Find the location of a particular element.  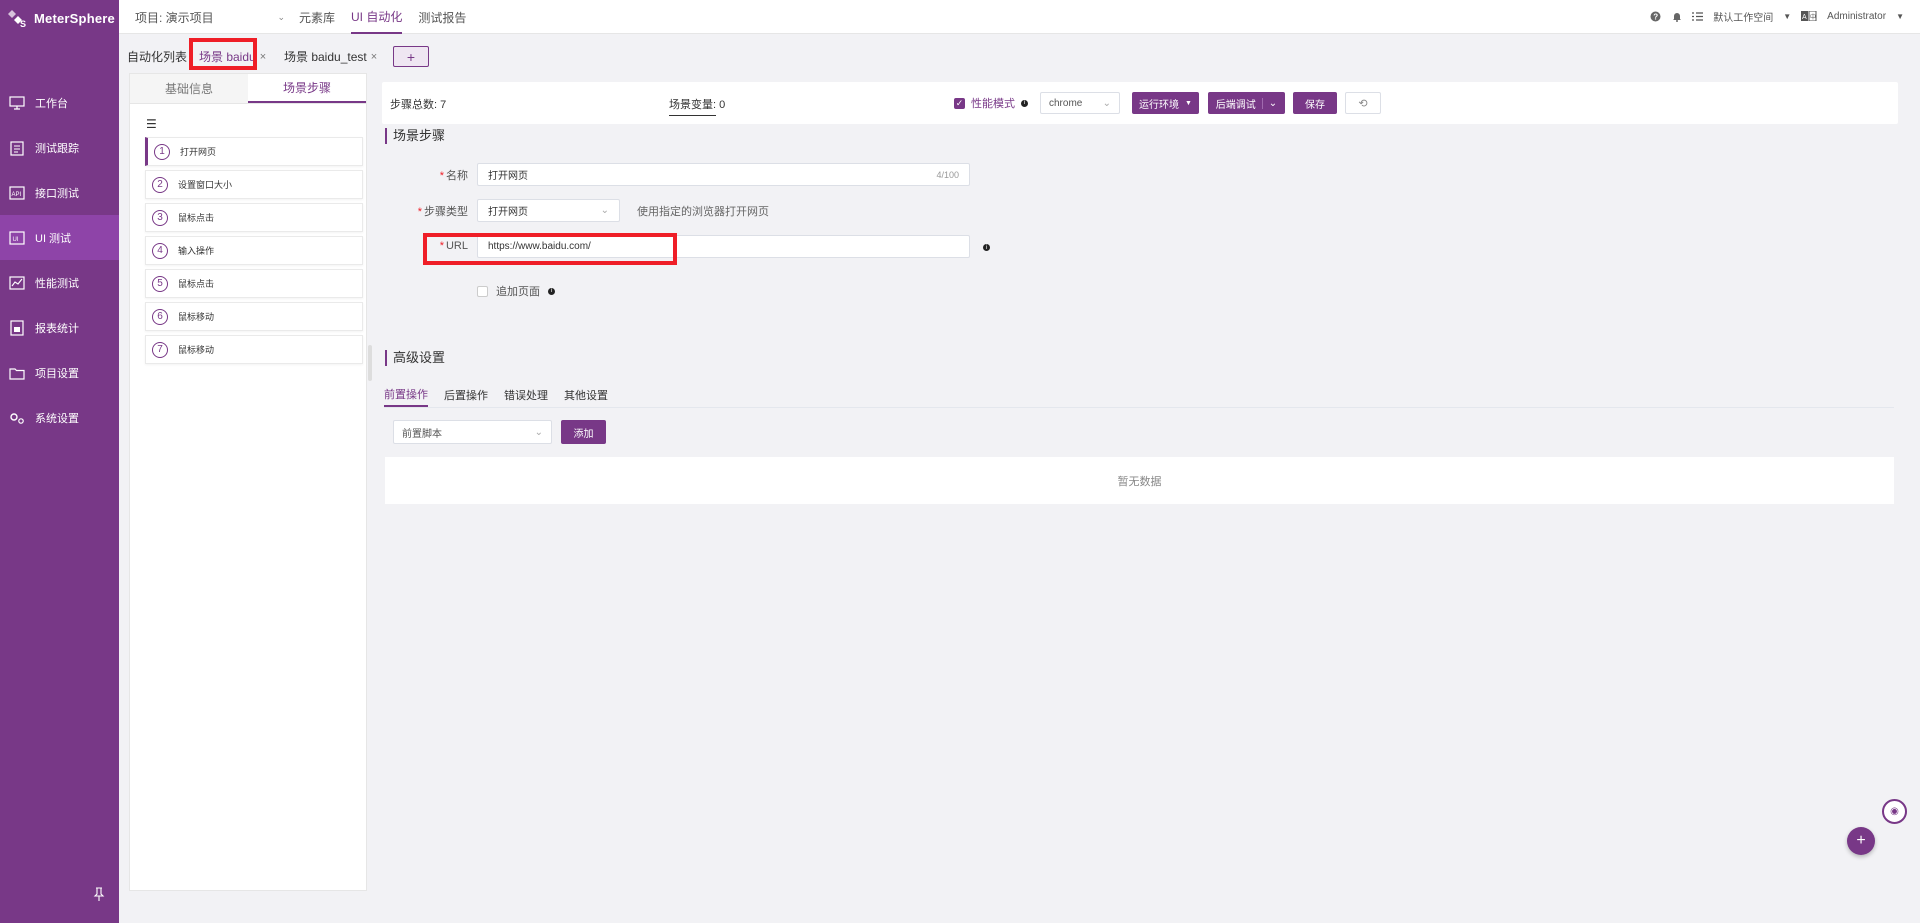

project-select: 项目: 演示项目 ⌄ is located at coordinates (210, 17).